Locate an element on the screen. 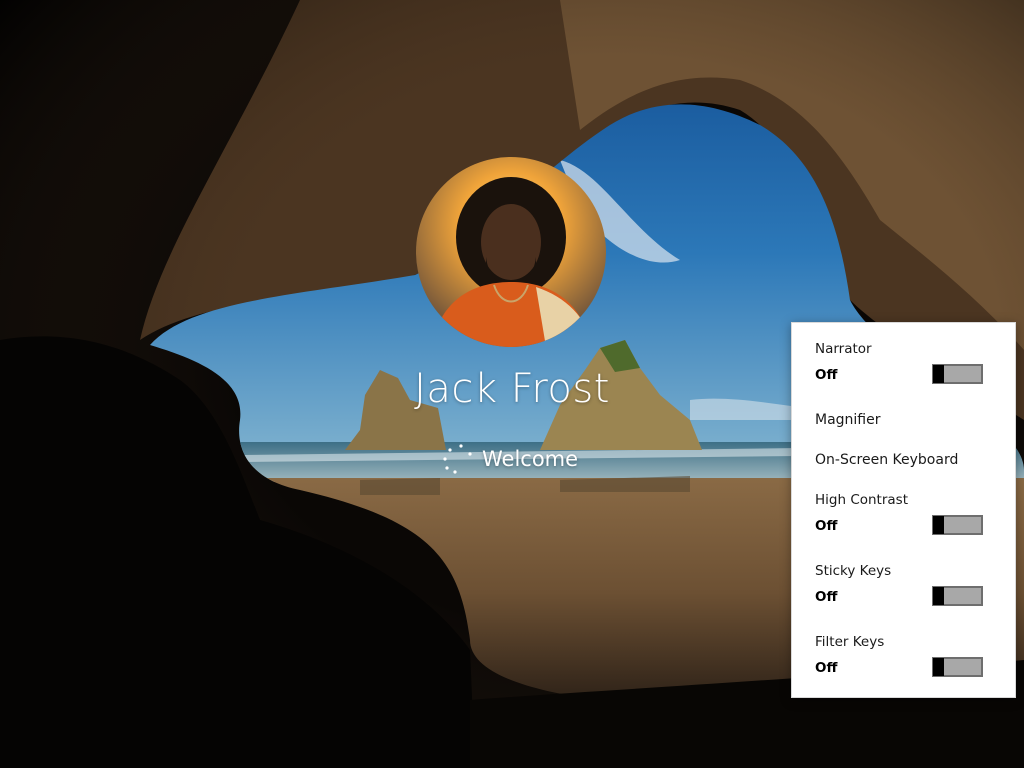 Image resolution: width=1024 pixels, height=768 pixels. narrator-toggle is located at coordinates (957, 374).